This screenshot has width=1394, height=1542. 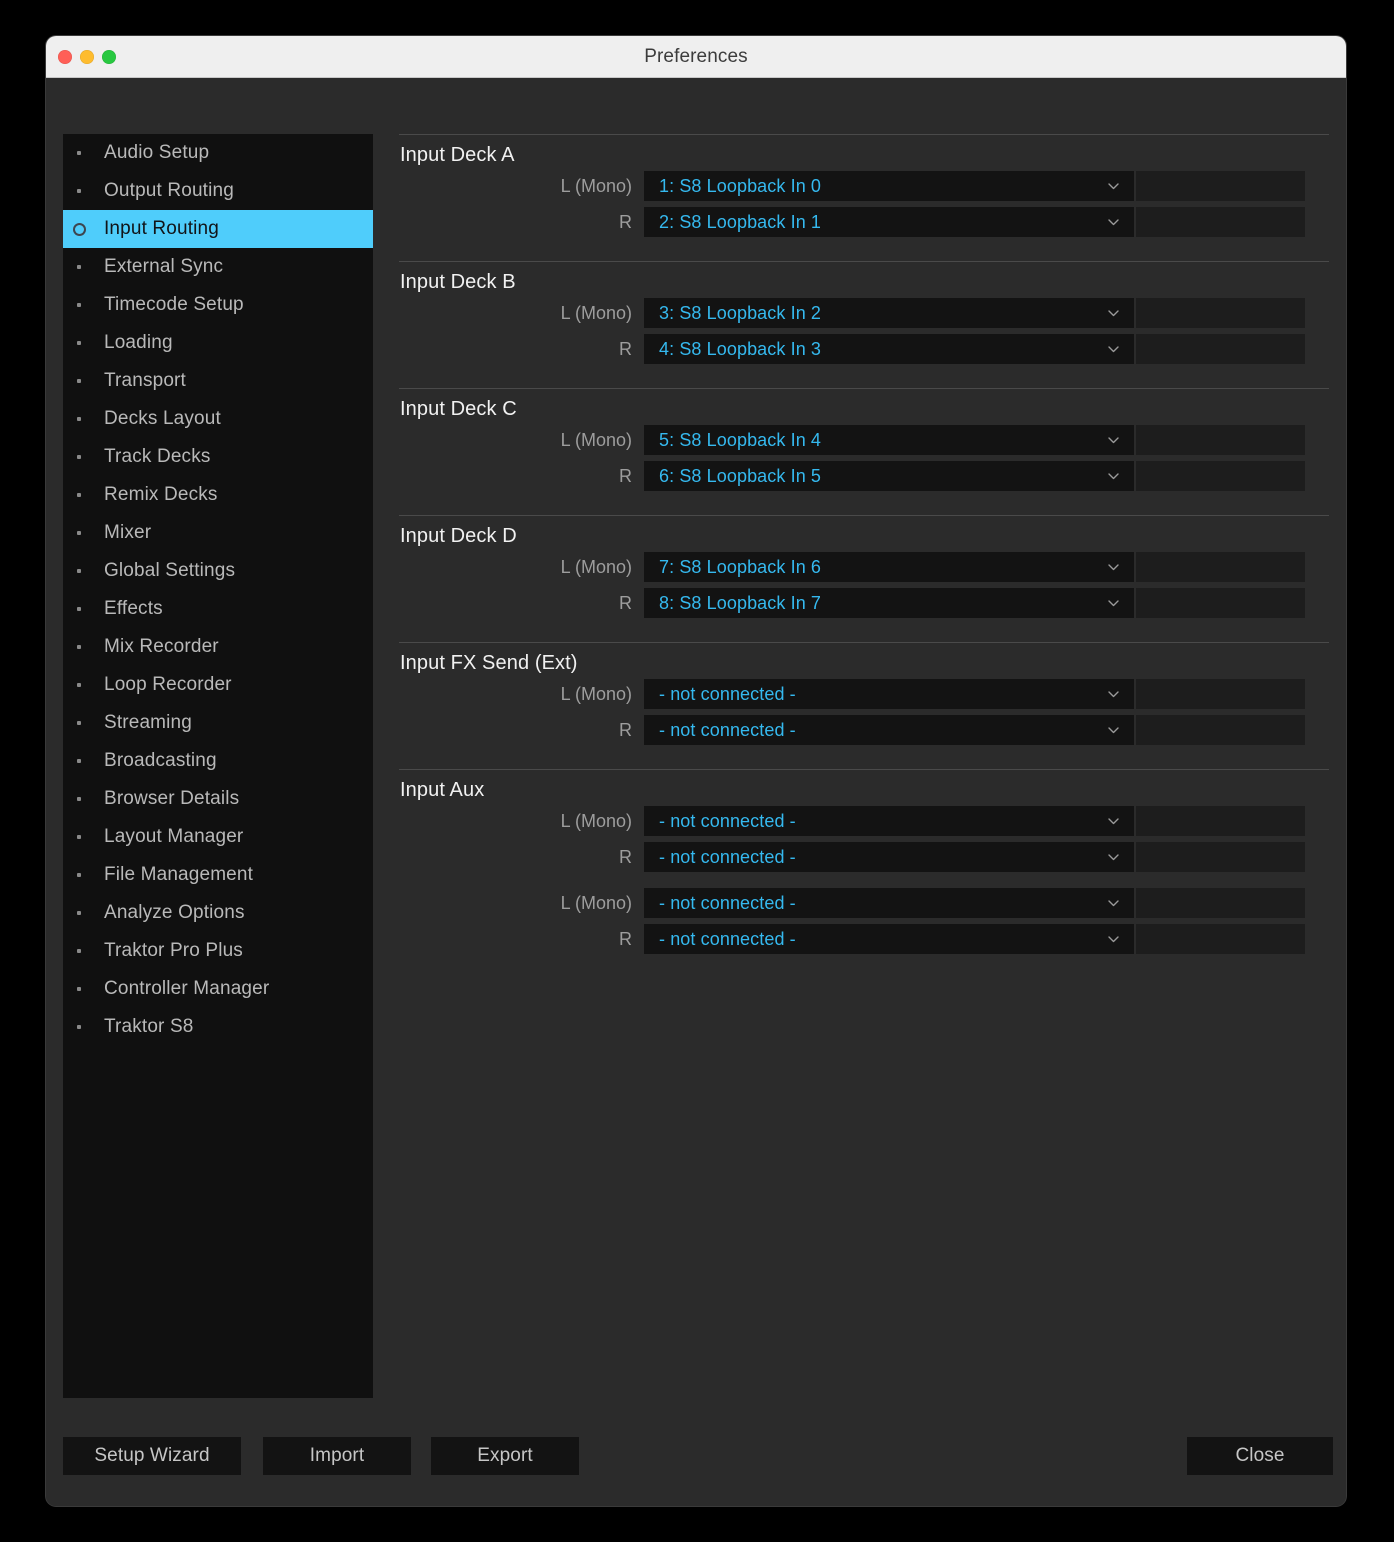 I want to click on sidebar-item-streaming: Streaming, so click(x=218, y=723).